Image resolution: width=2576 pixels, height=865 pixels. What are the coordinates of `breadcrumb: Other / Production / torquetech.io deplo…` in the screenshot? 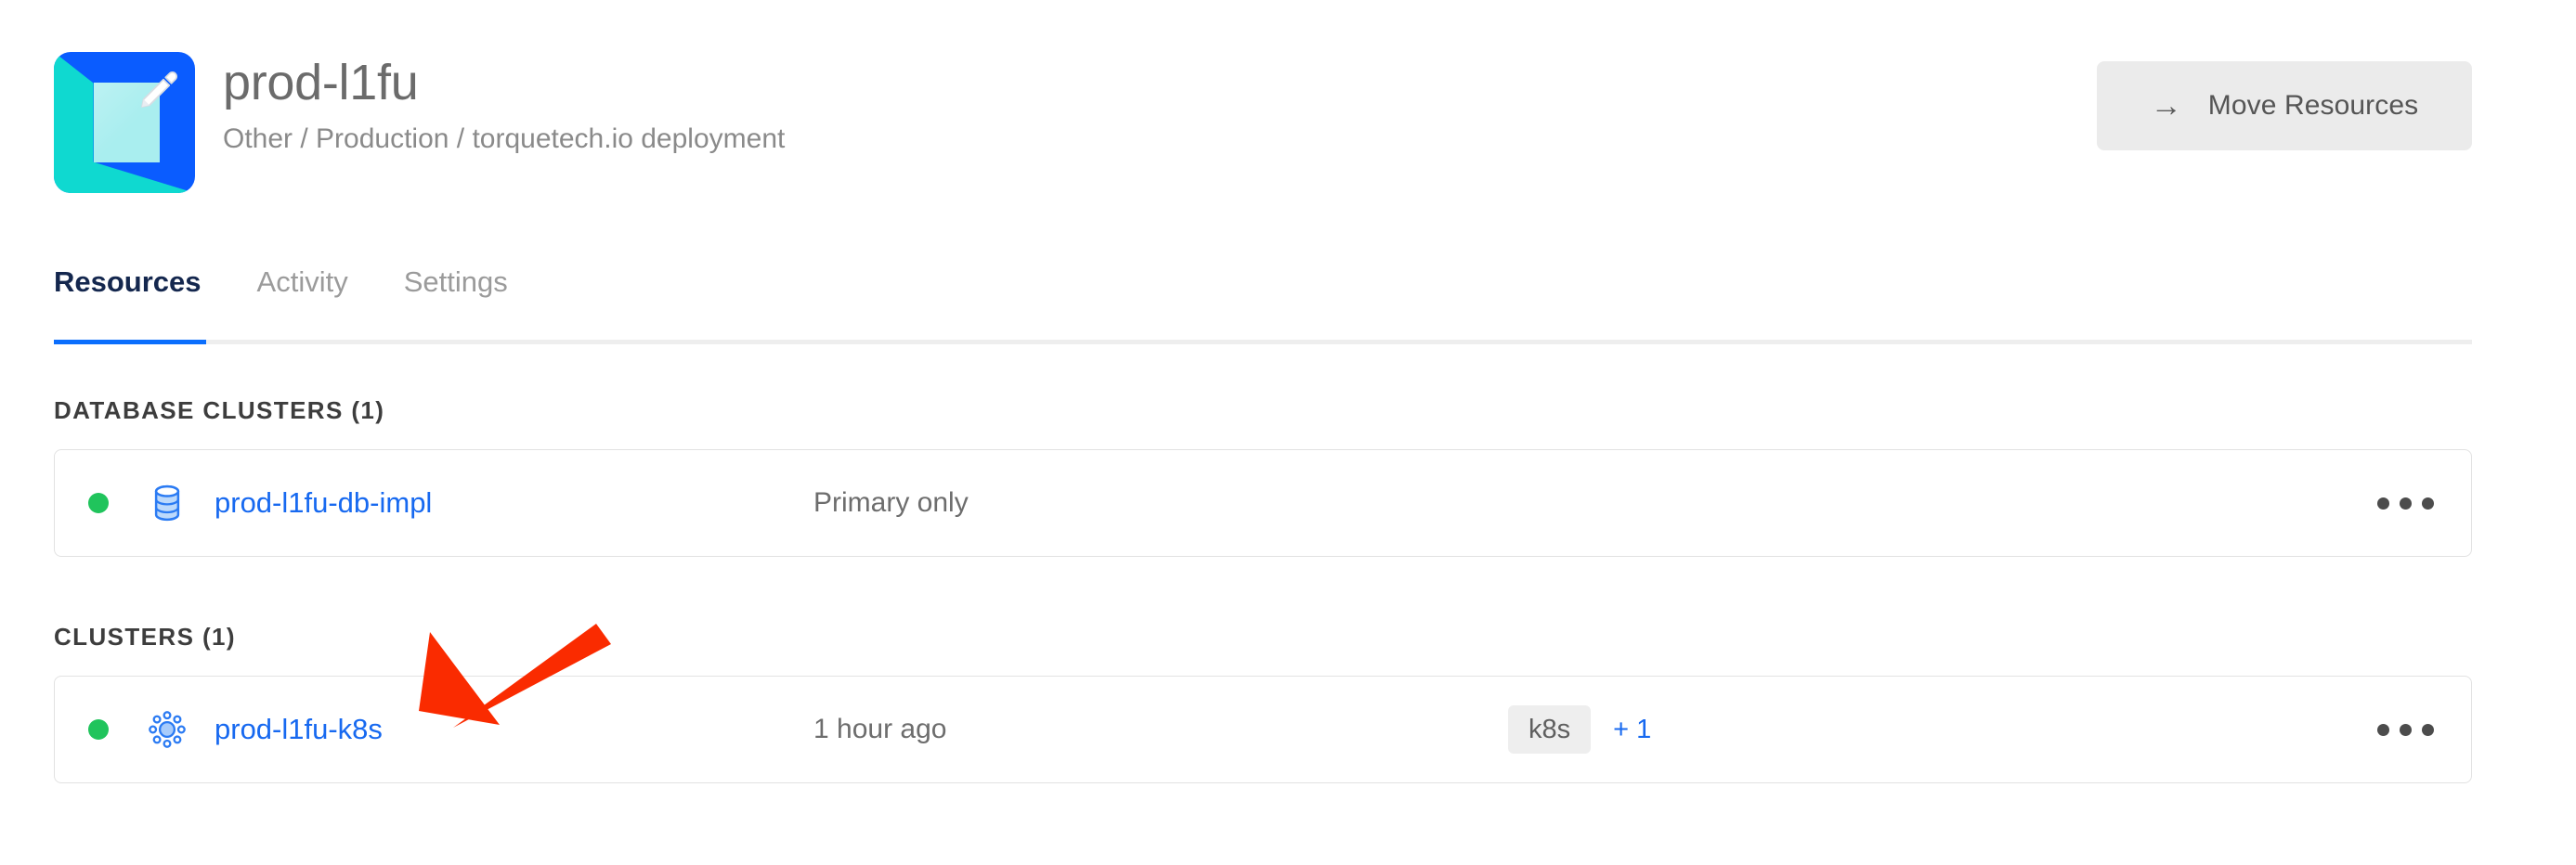 It's located at (505, 138).